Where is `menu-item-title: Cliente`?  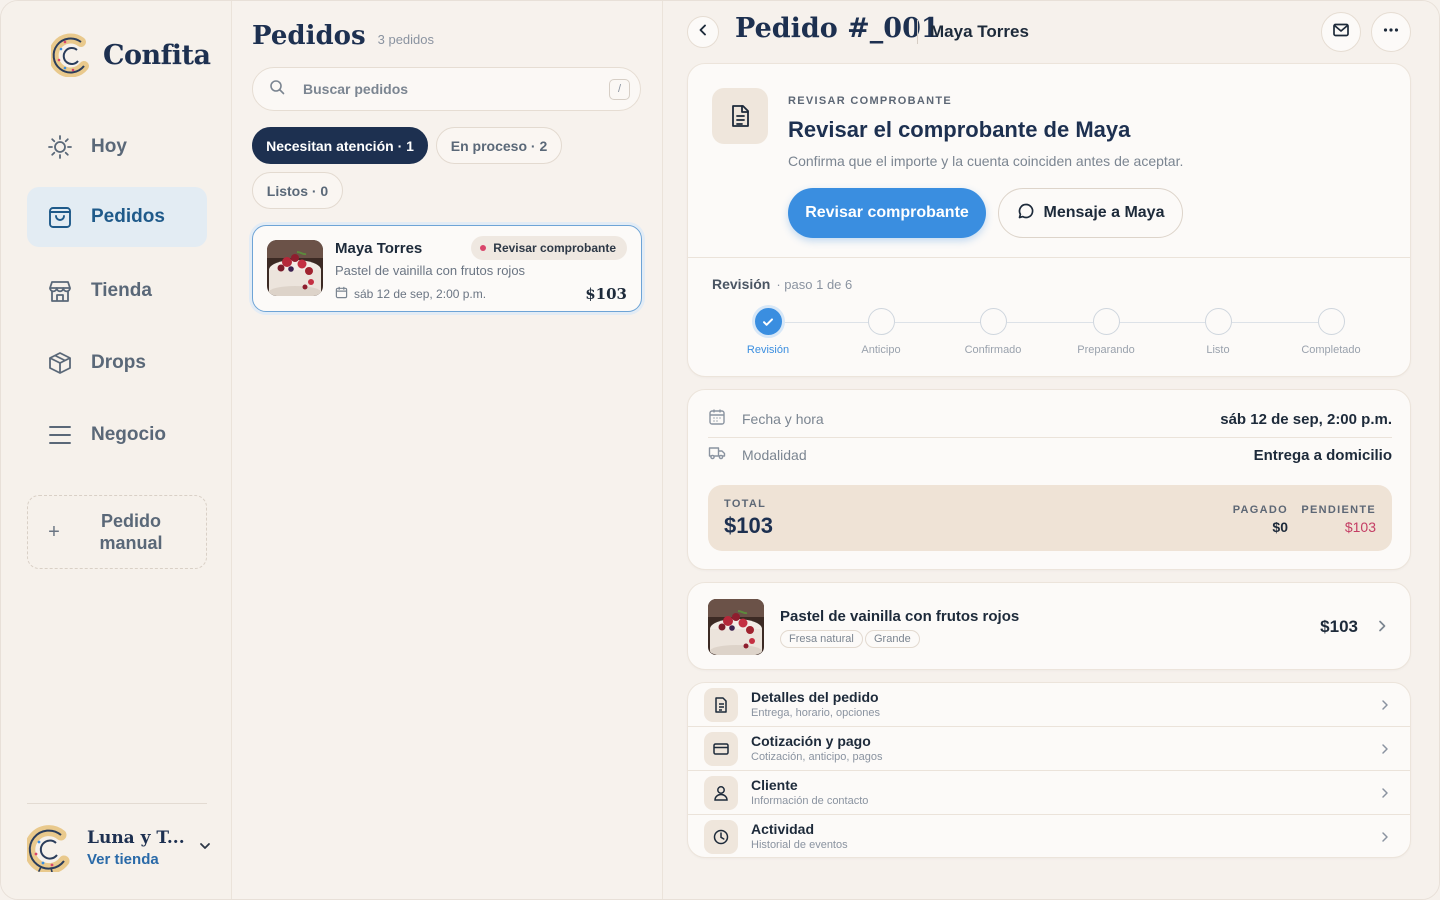 menu-item-title: Cliente is located at coordinates (774, 785).